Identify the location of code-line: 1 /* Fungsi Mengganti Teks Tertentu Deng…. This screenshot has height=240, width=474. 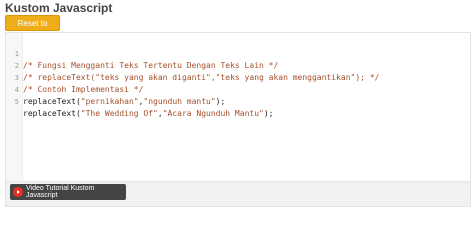
(238, 53).